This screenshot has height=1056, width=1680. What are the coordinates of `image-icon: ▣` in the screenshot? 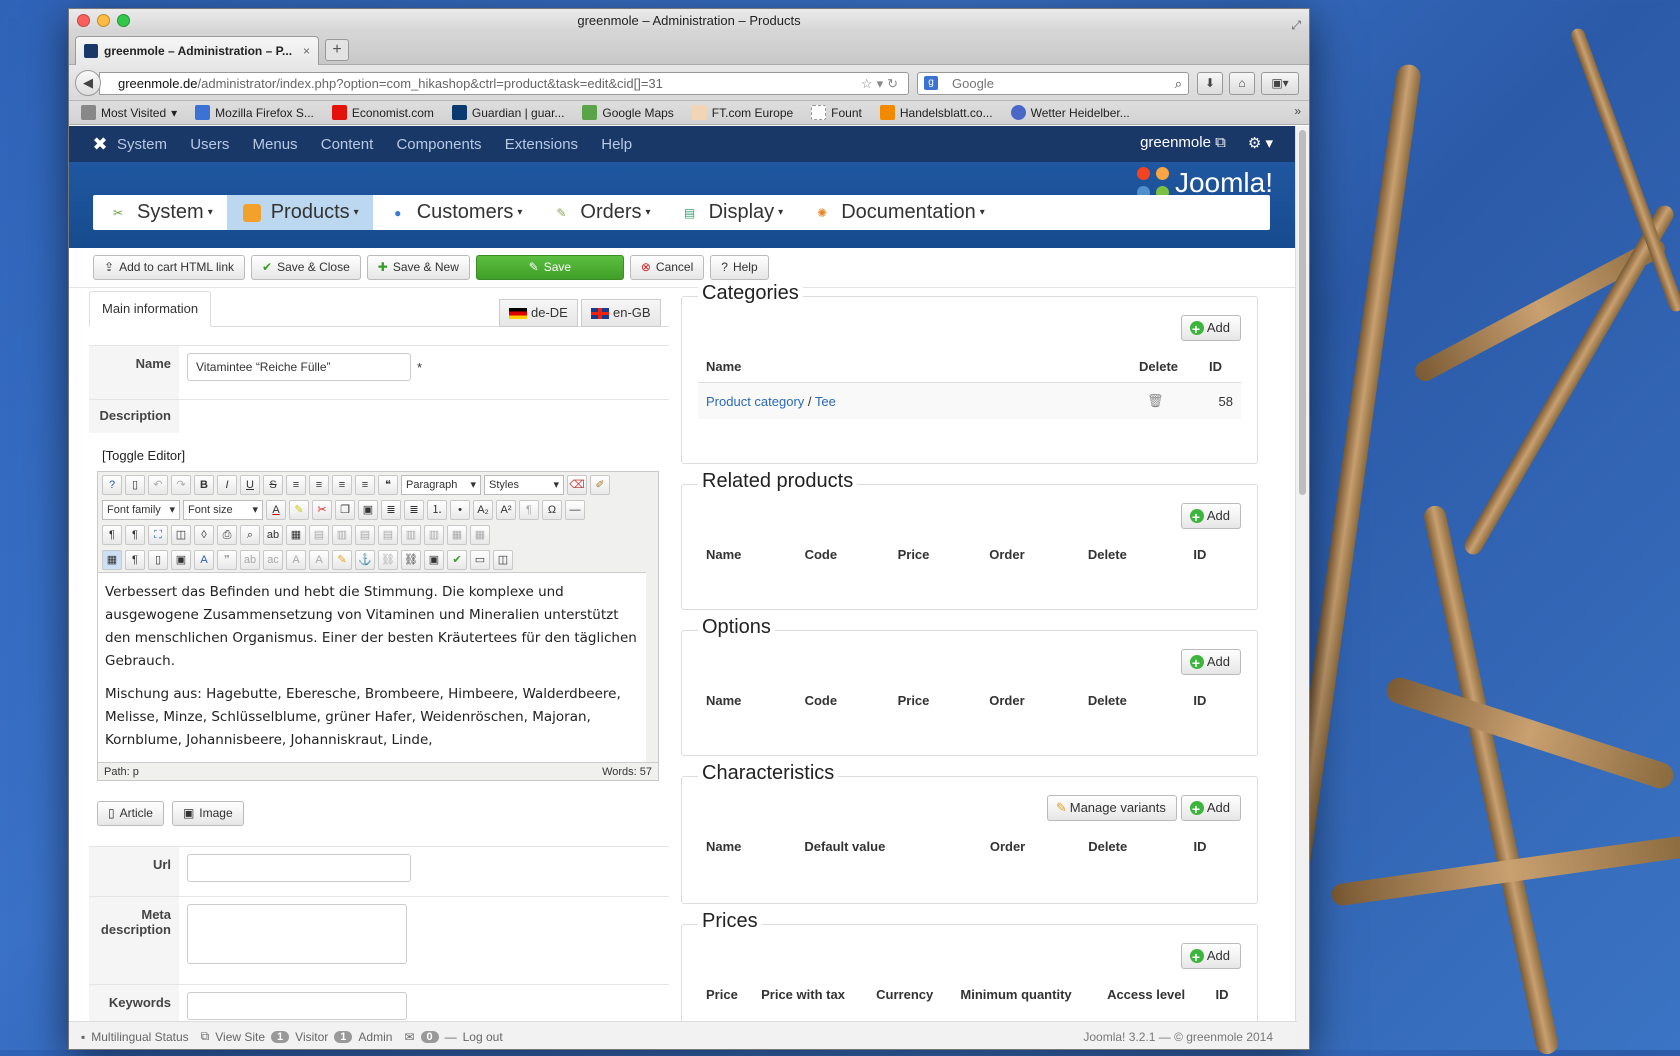 It's located at (434, 559).